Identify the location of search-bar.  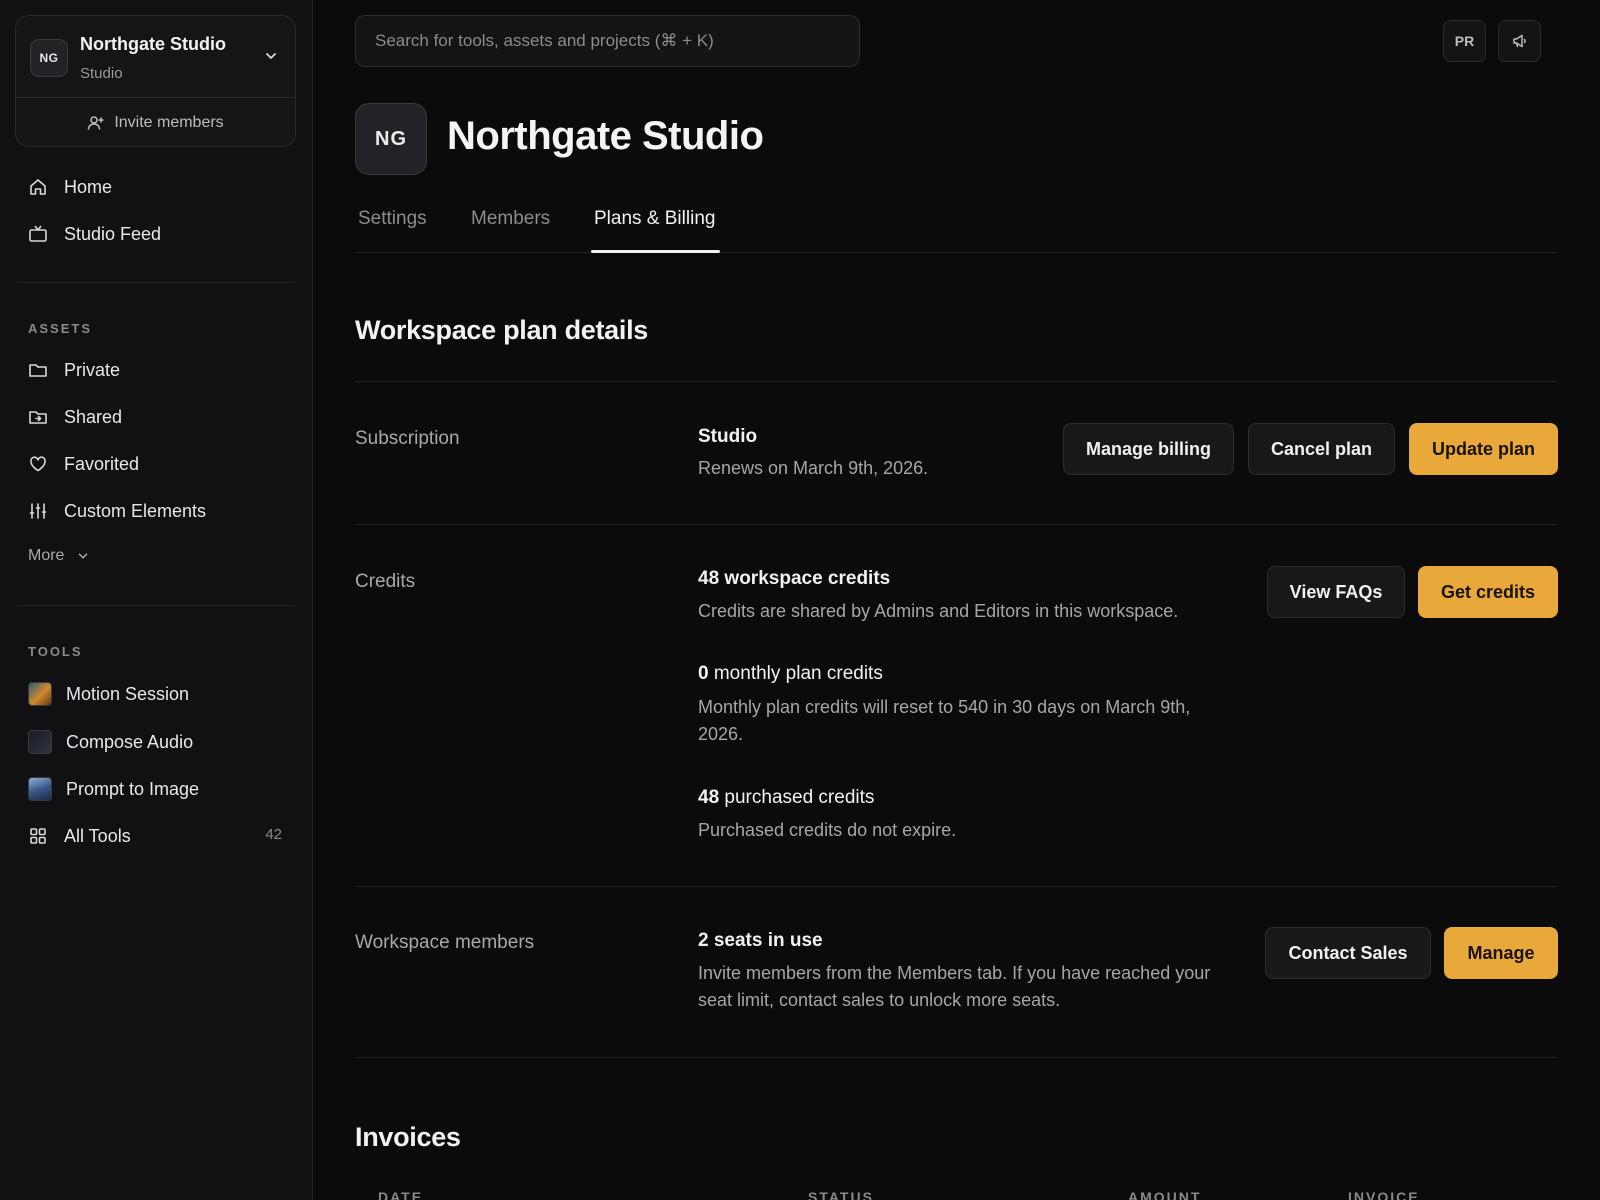
(607, 41).